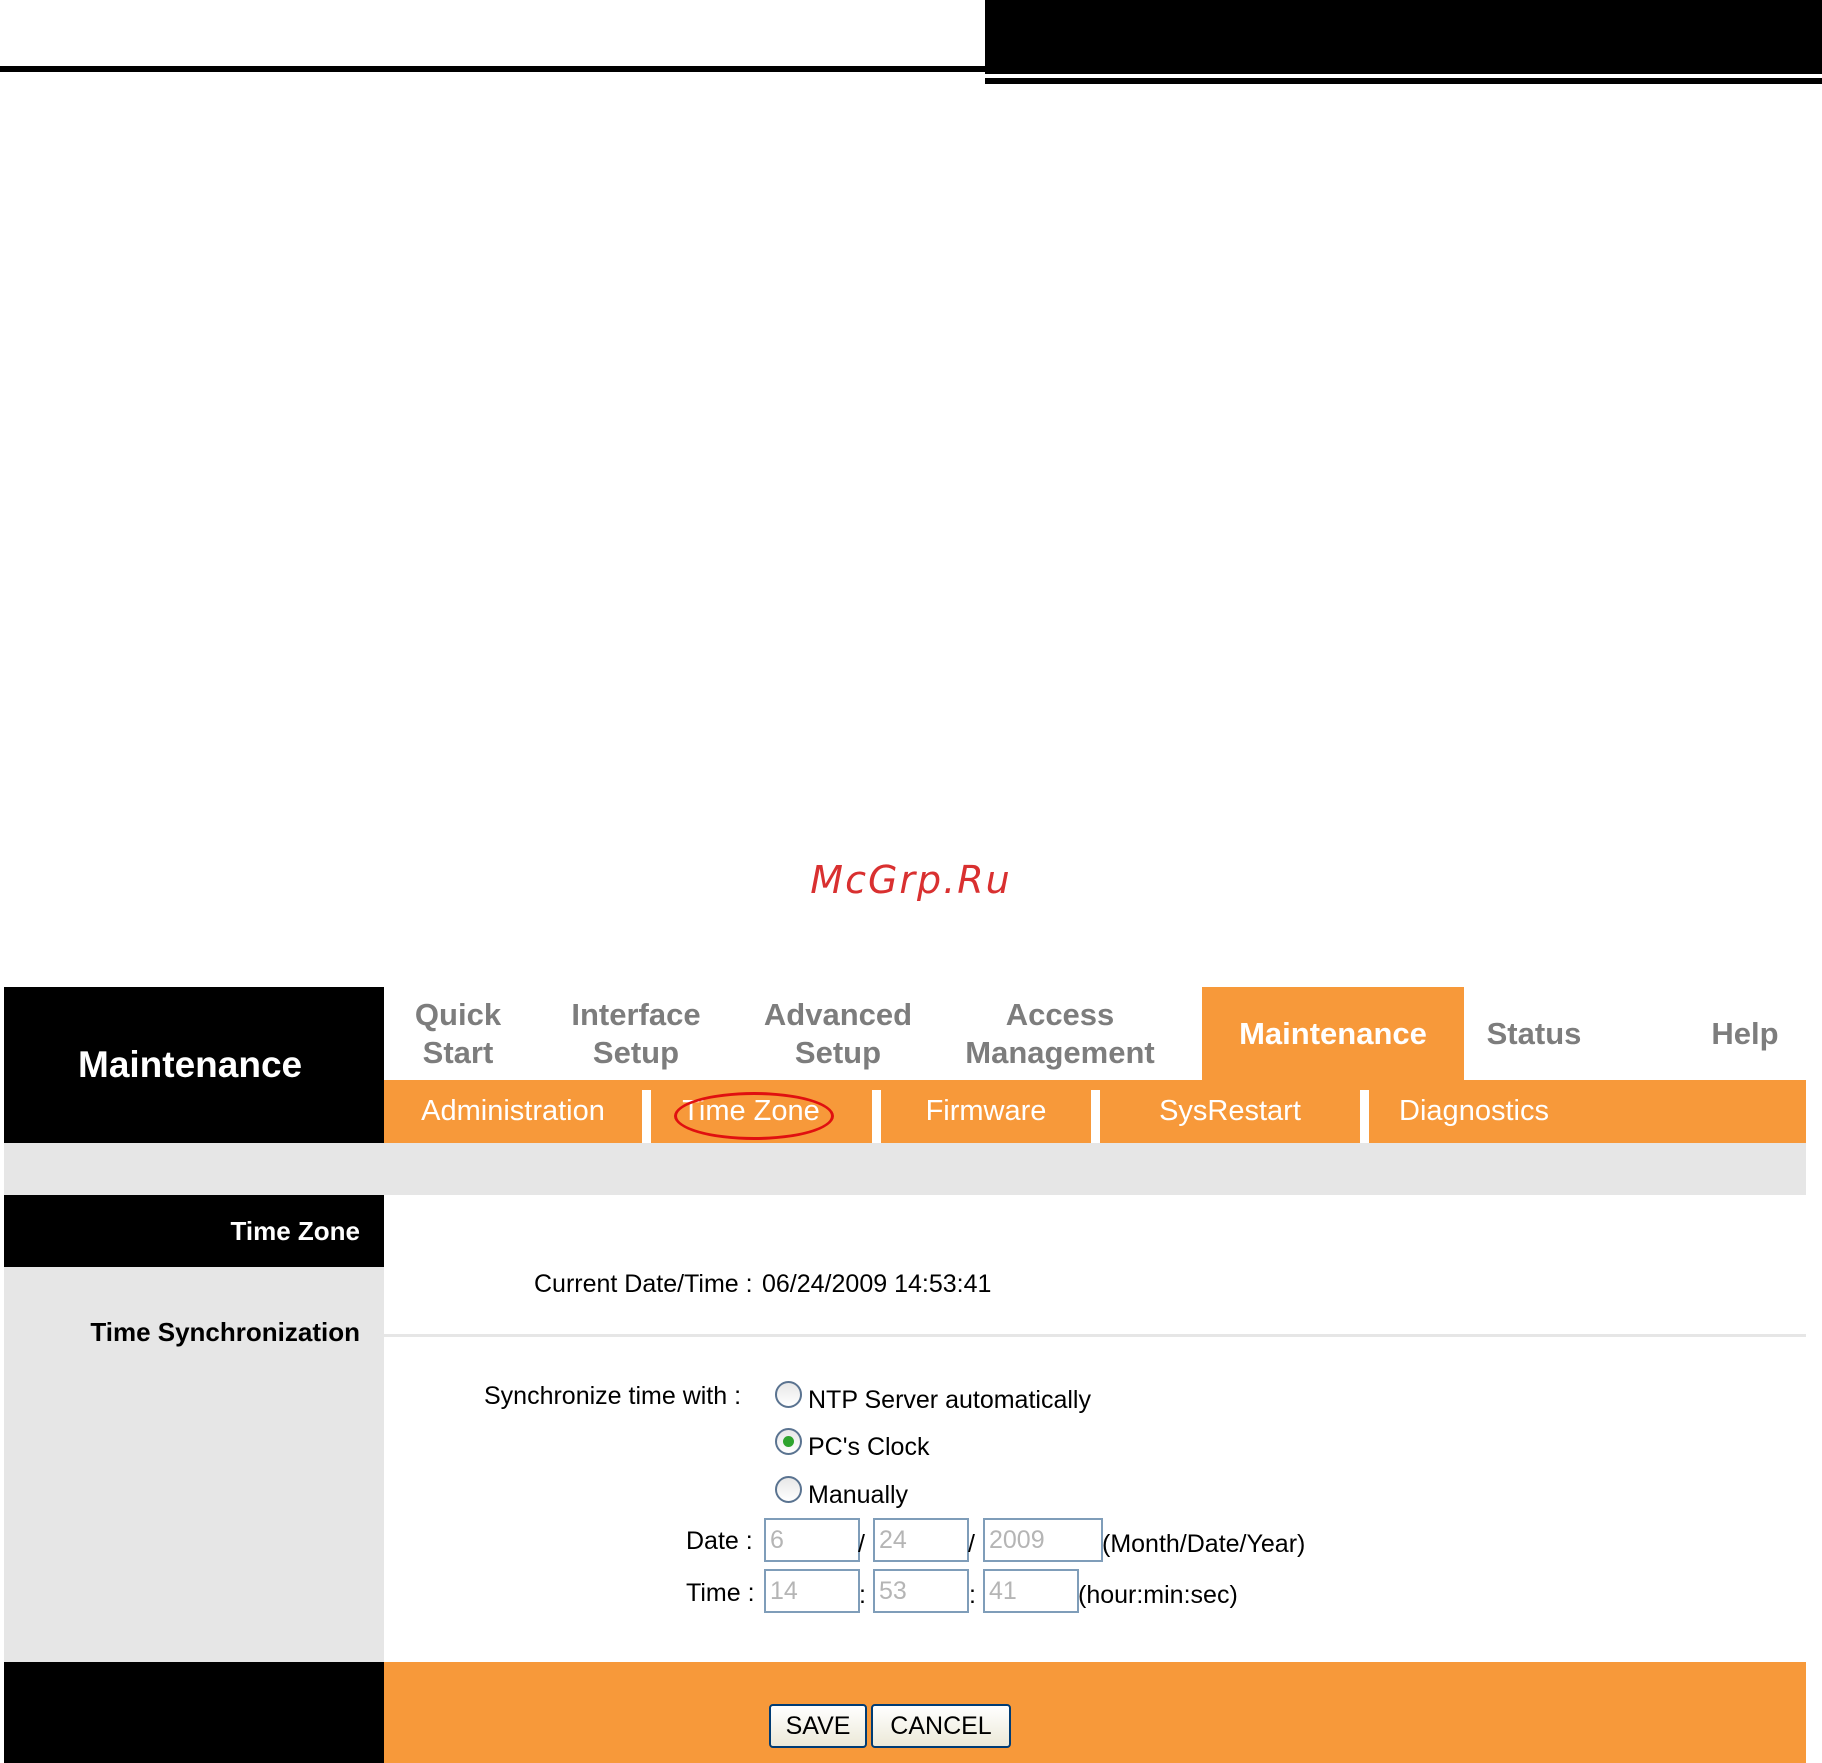 Image resolution: width=1822 pixels, height=1763 pixels. I want to click on highlight-circle, so click(754, 1116).